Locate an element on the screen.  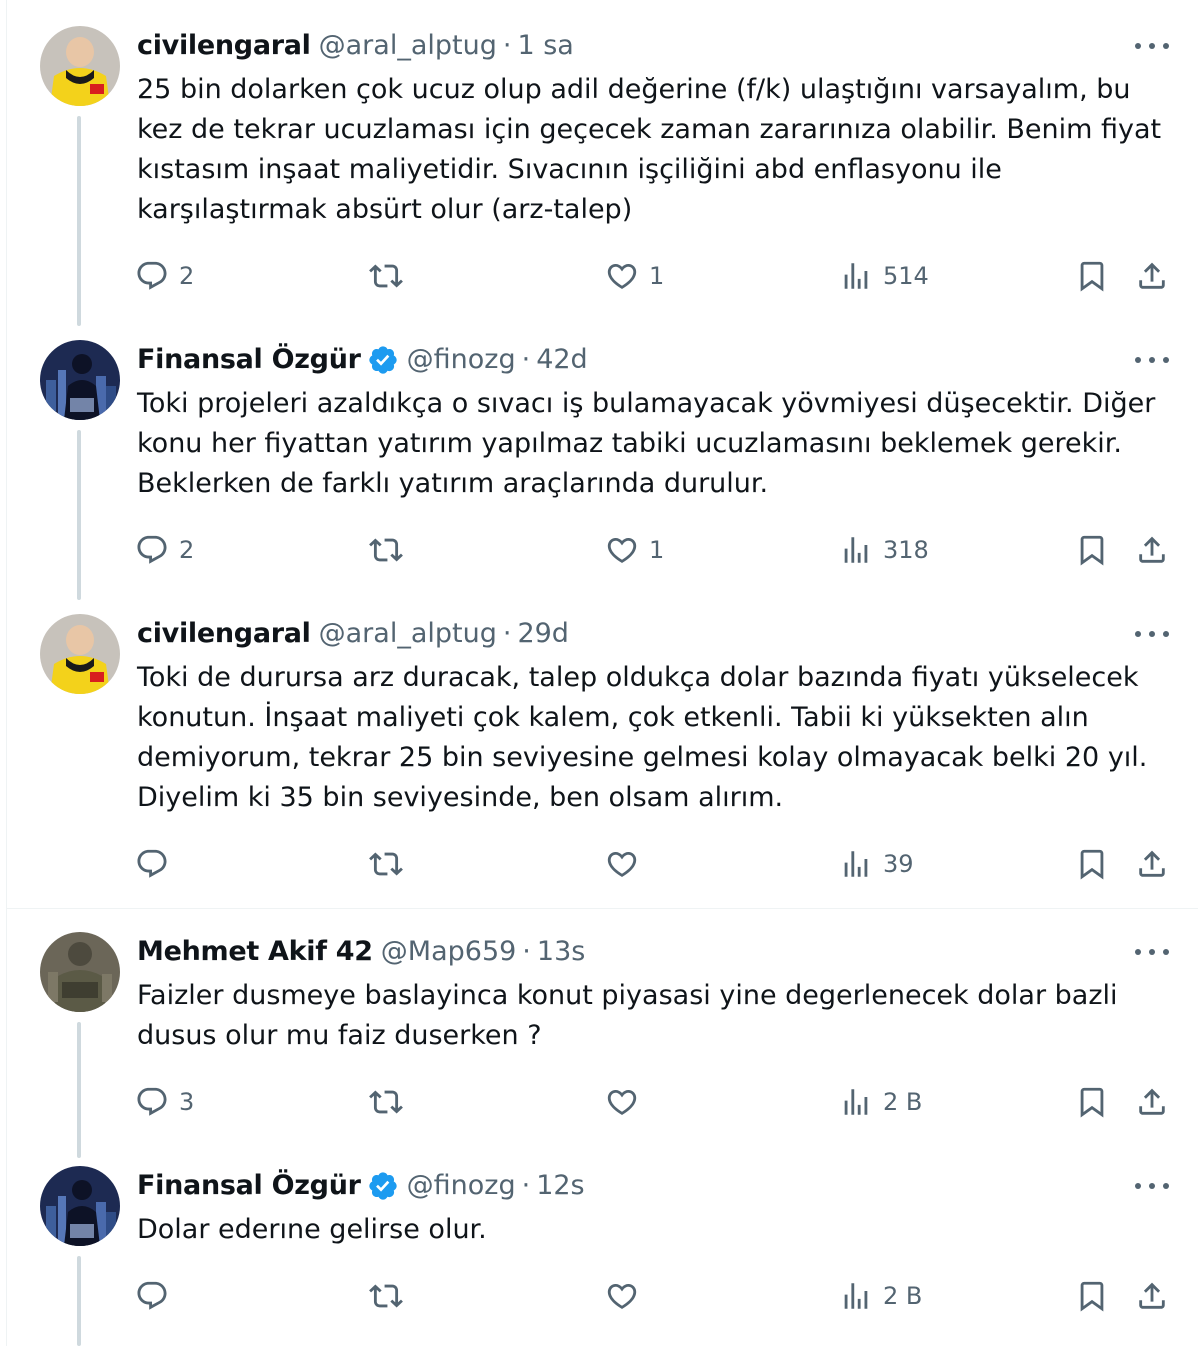
tweet-text: Dolar ederıne gelirse olur. is located at coordinates (312, 1229).